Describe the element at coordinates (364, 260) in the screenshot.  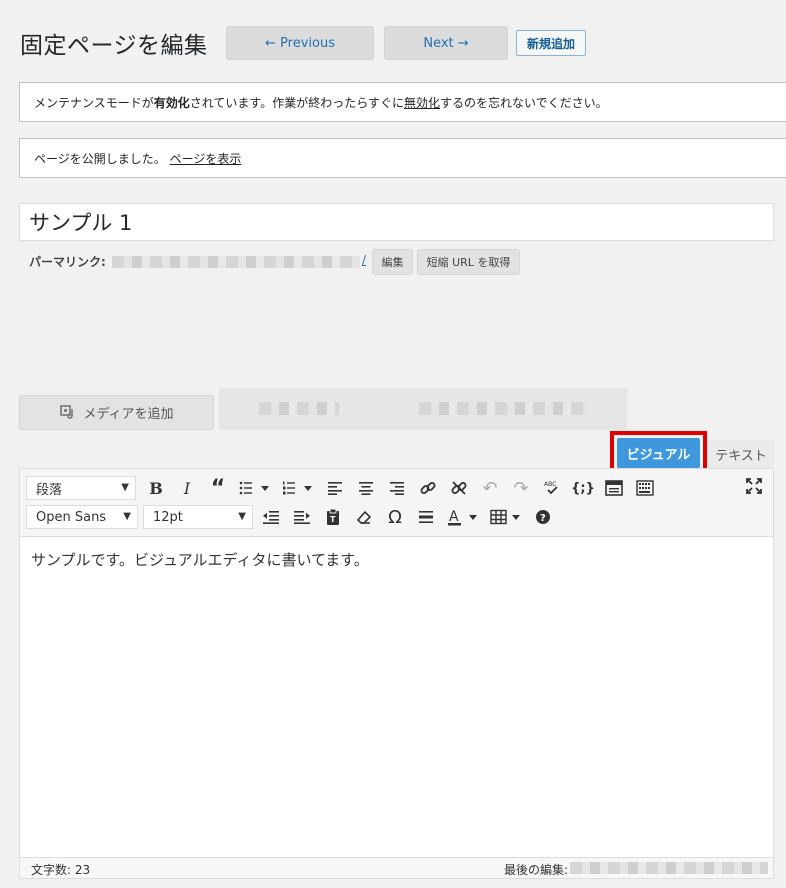
I see `permalink-slash: /` at that location.